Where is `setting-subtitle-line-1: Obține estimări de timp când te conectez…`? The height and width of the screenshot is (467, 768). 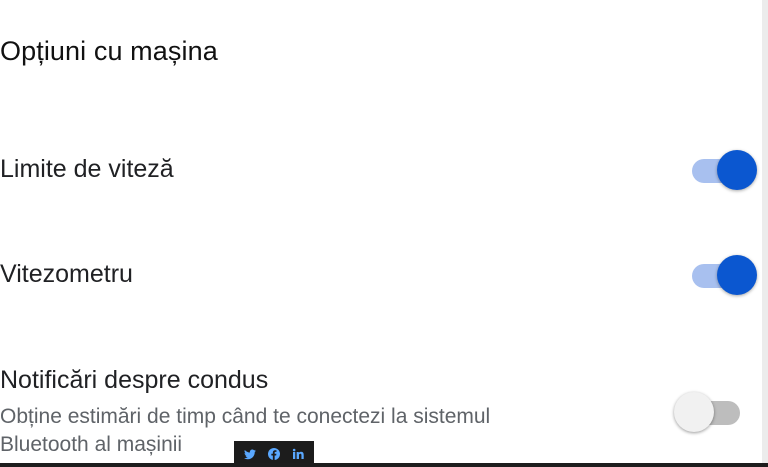
setting-subtitle-line-1: Obține estimări de timp când te conectez… is located at coordinates (245, 416).